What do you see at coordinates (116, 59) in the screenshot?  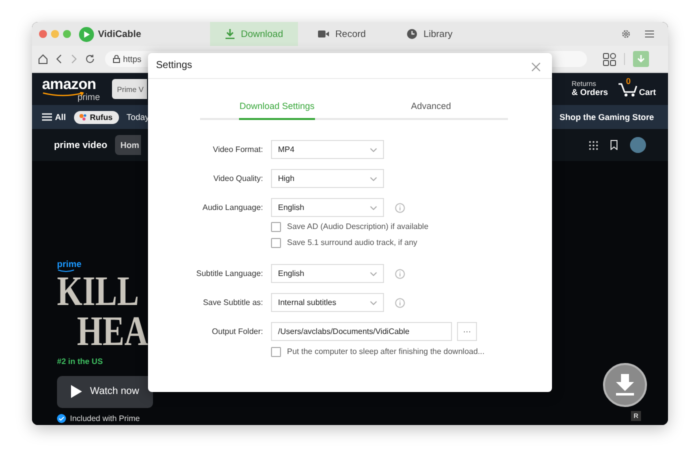 I see `lock-icon` at bounding box center [116, 59].